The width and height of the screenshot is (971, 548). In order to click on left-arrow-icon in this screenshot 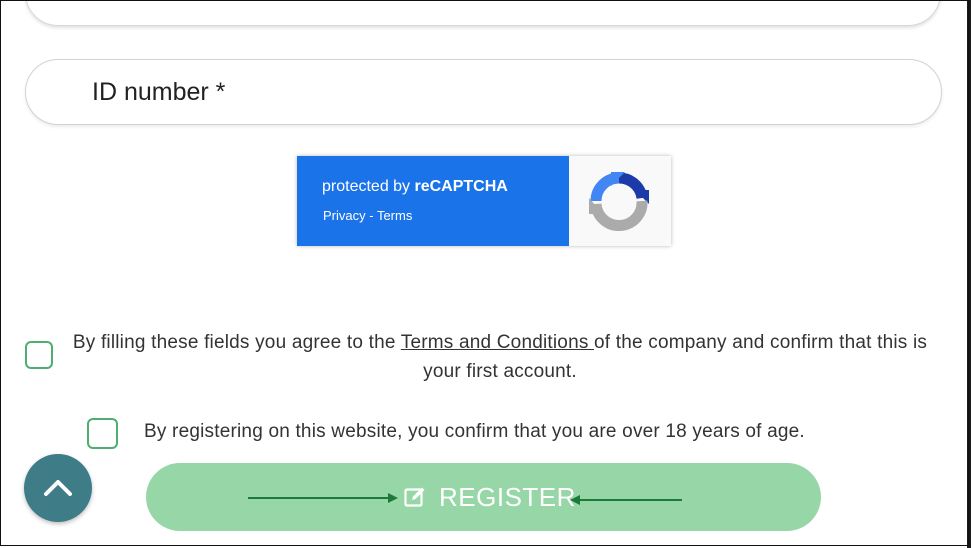, I will do `click(323, 498)`.